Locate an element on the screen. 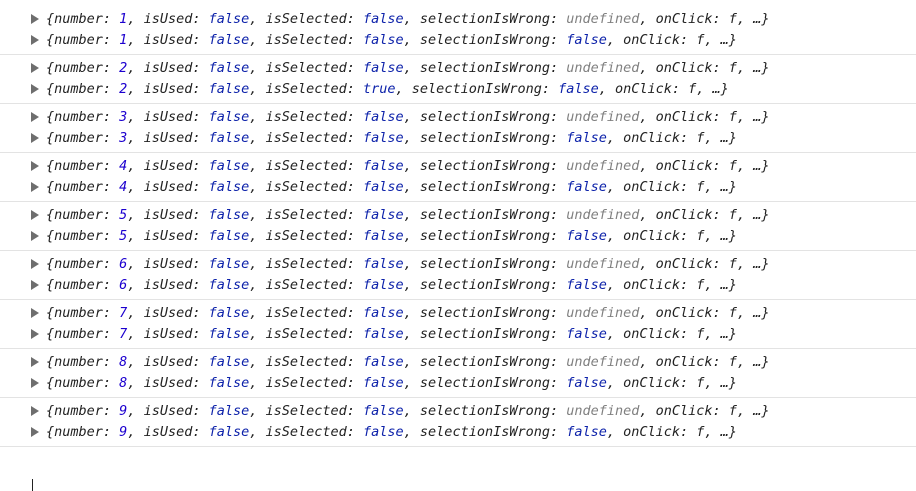  value-number: 7 is located at coordinates (123, 312).